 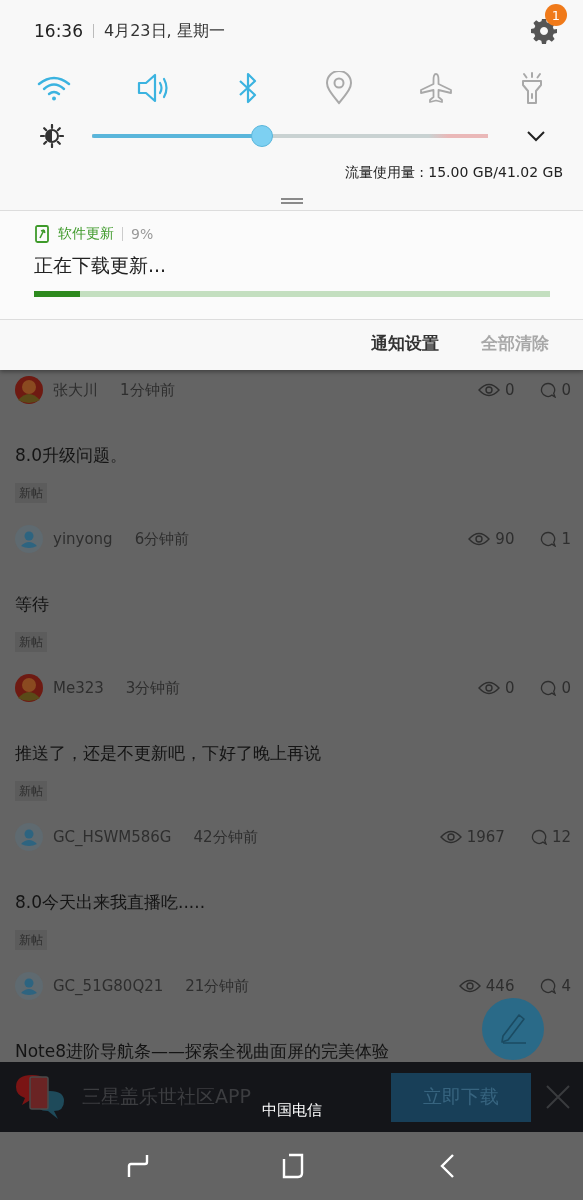 What do you see at coordinates (86, 234) in the screenshot?
I see `app-name: 软件更新` at bounding box center [86, 234].